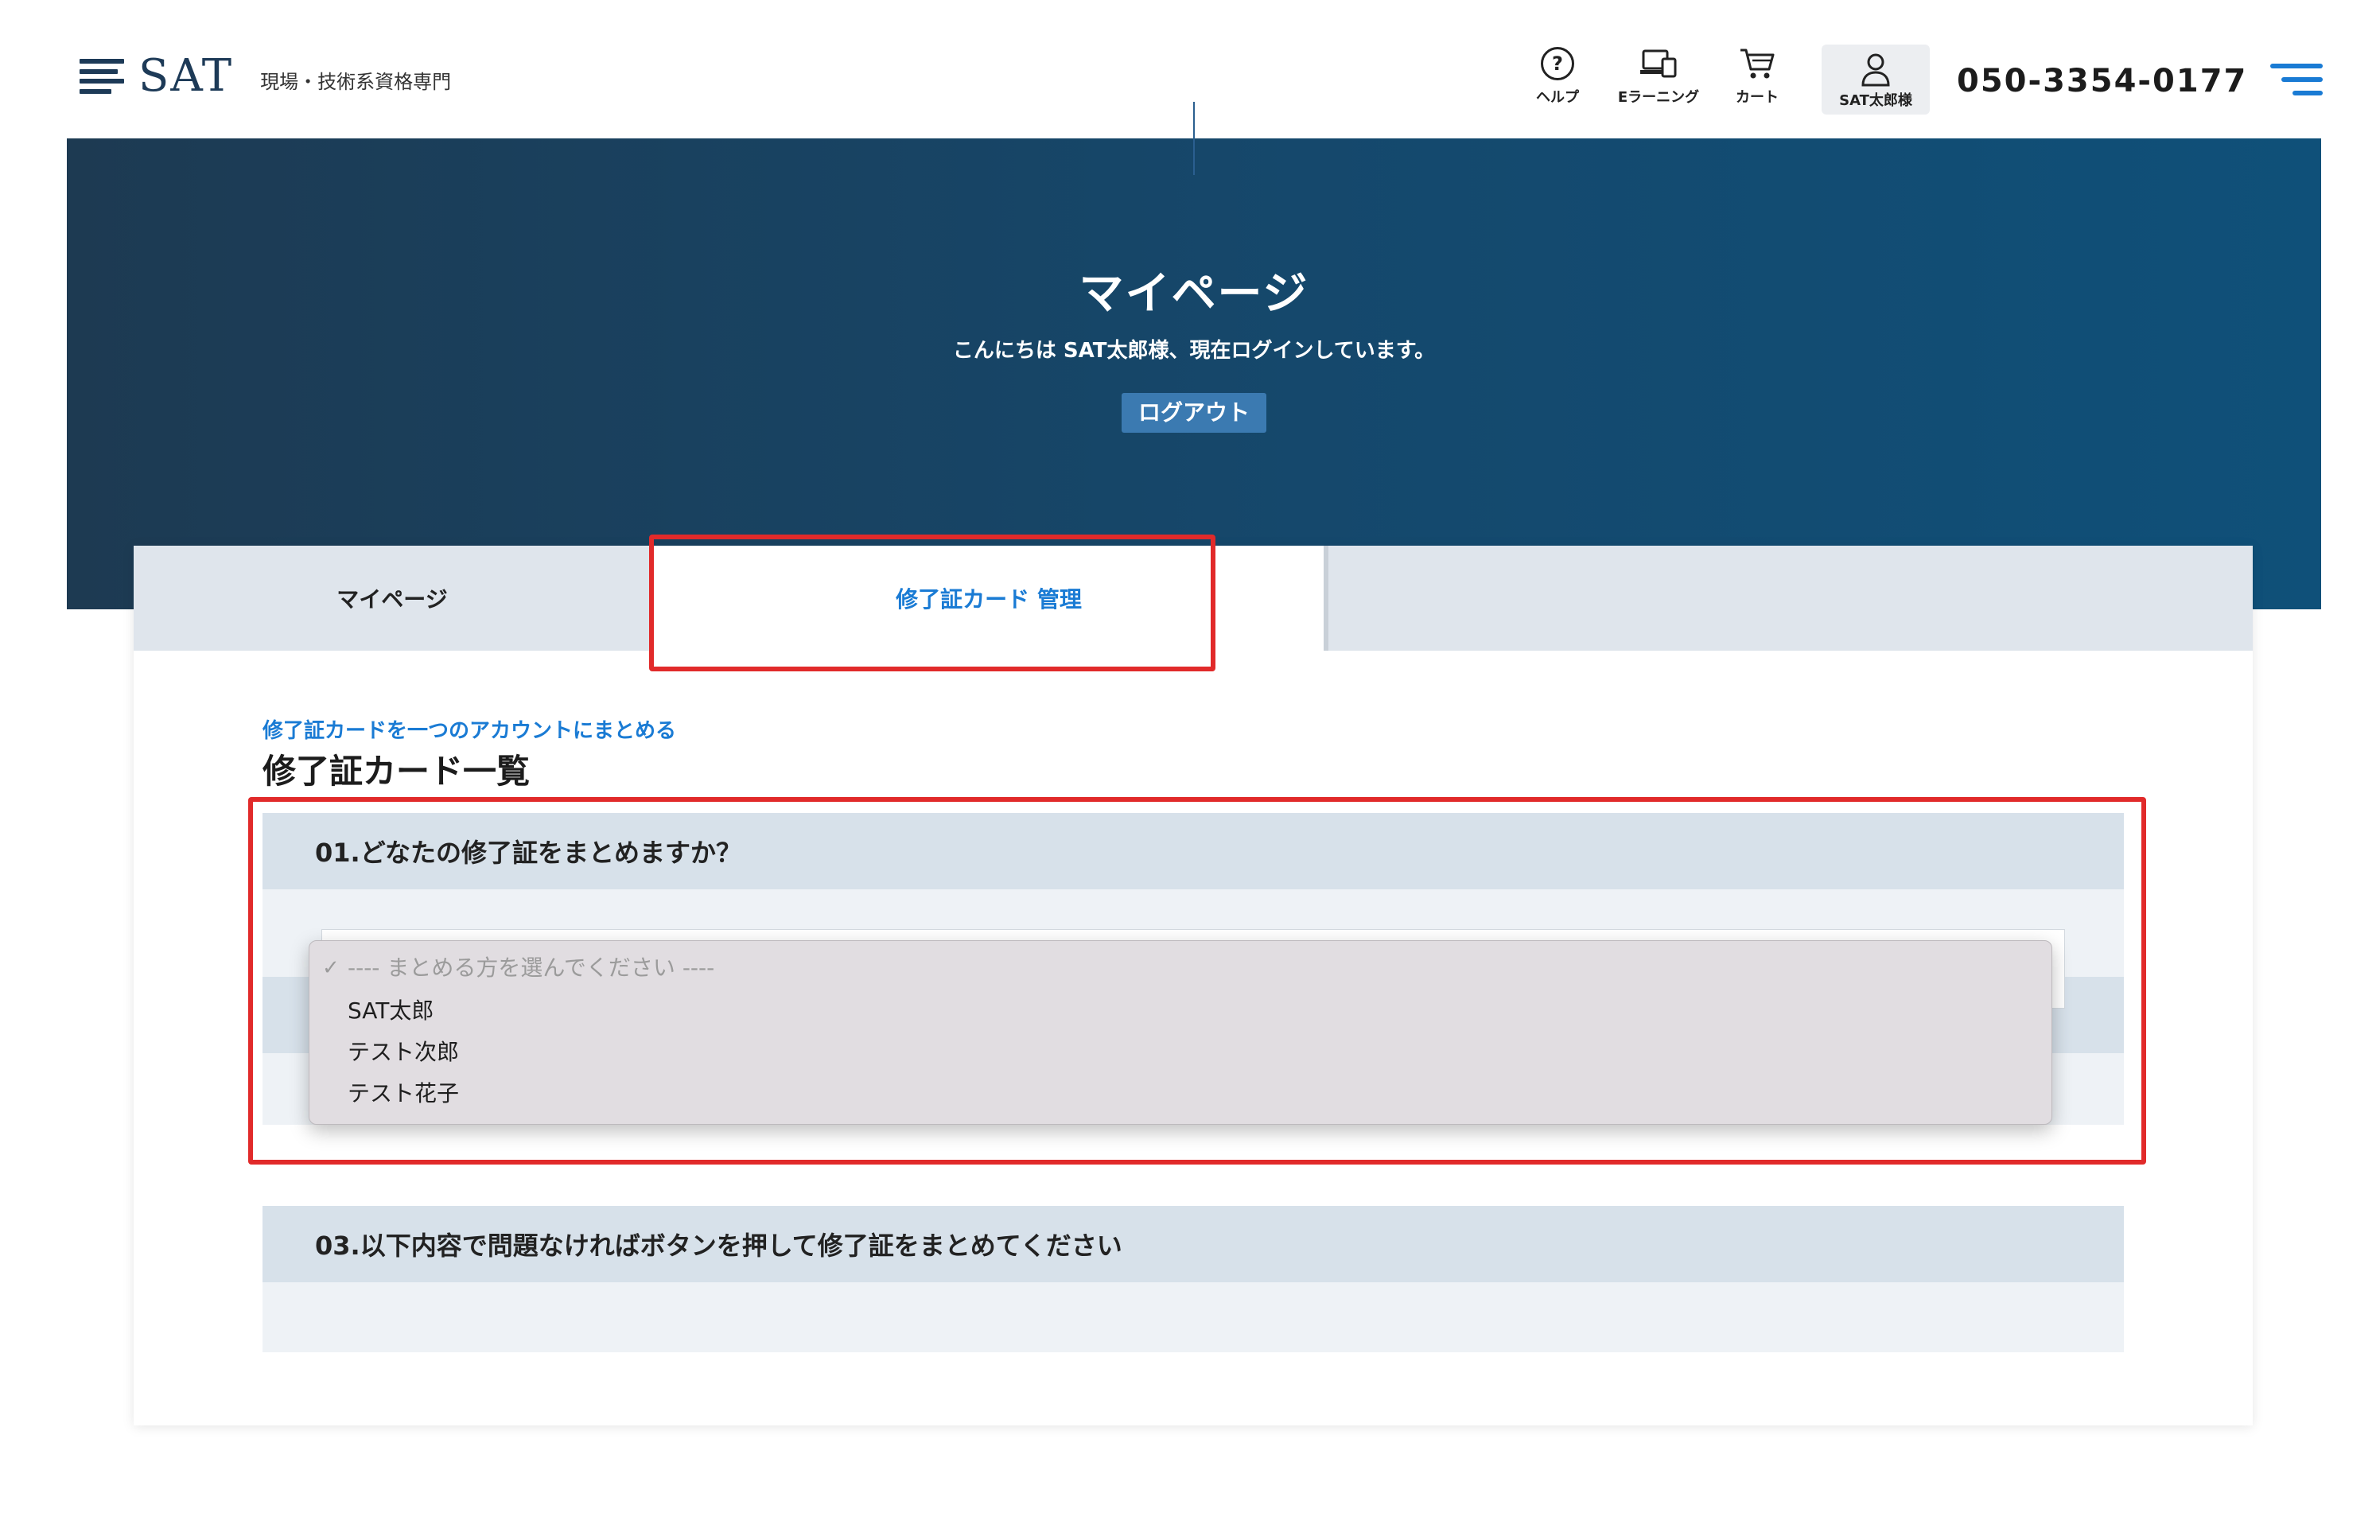 Image resolution: width=2380 pixels, height=1540 pixels. What do you see at coordinates (391, 1011) in the screenshot?
I see `dropdown-option: SAT太郎` at bounding box center [391, 1011].